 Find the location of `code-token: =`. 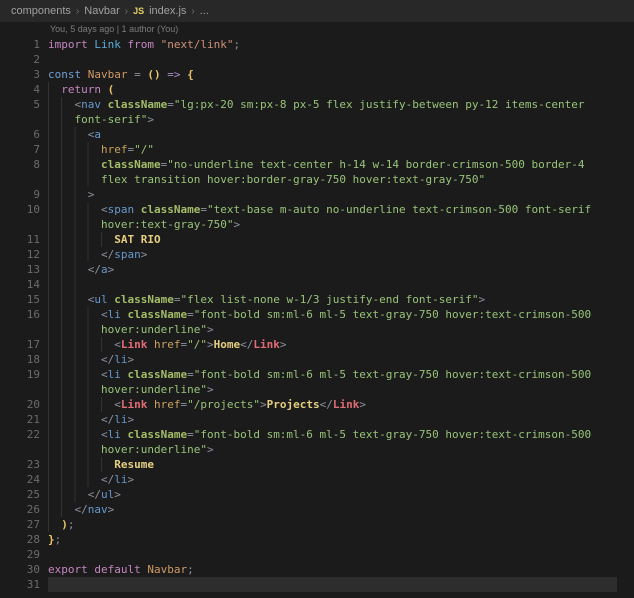

code-token: = is located at coordinates (190, 314).